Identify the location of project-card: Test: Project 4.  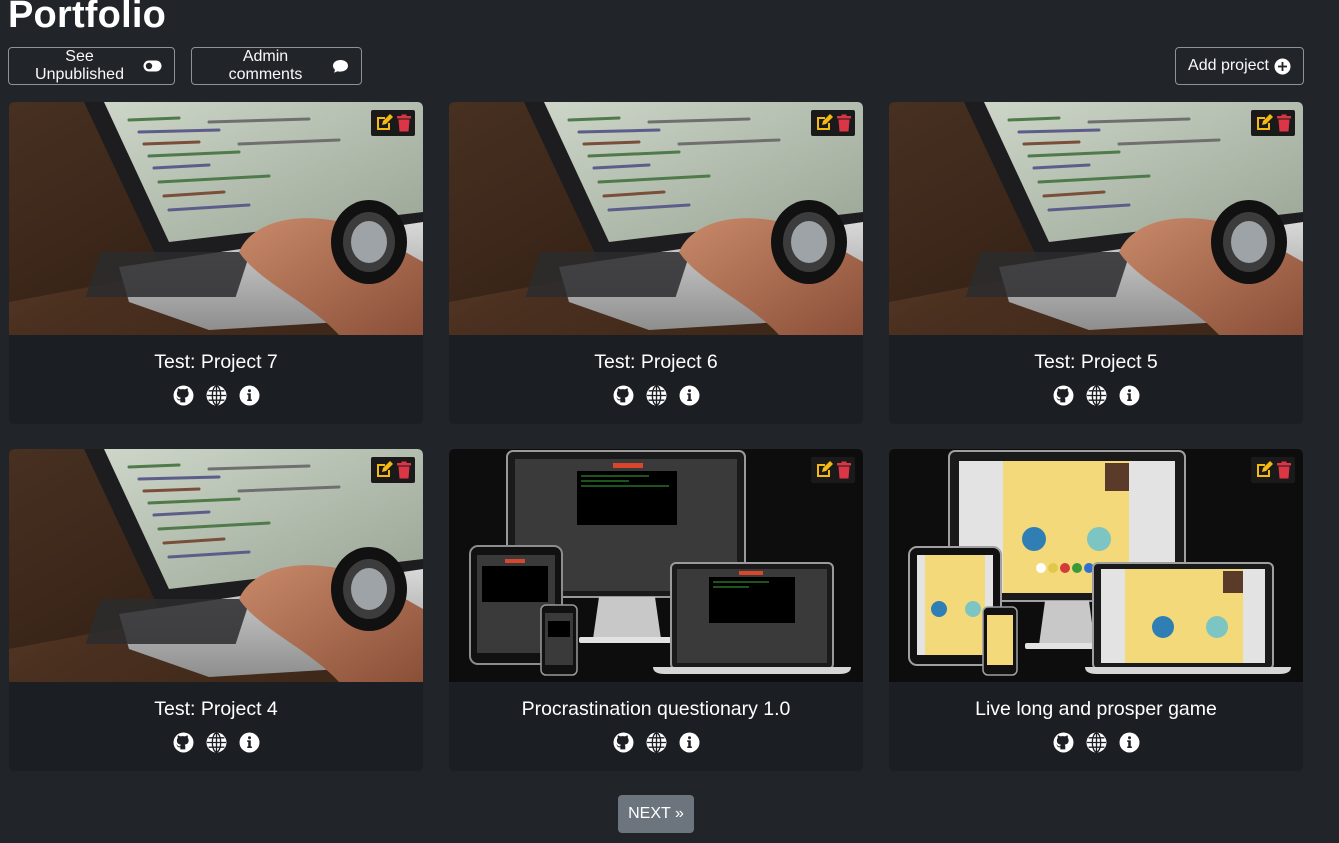
(216, 610).